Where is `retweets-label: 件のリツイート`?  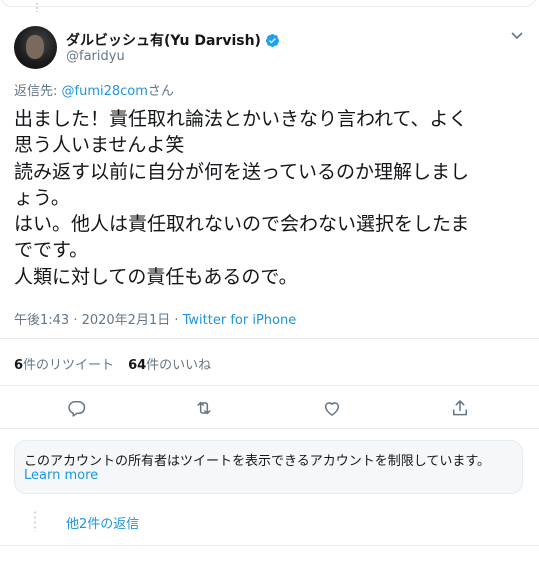
retweets-label: 件のリツイート is located at coordinates (69, 365).